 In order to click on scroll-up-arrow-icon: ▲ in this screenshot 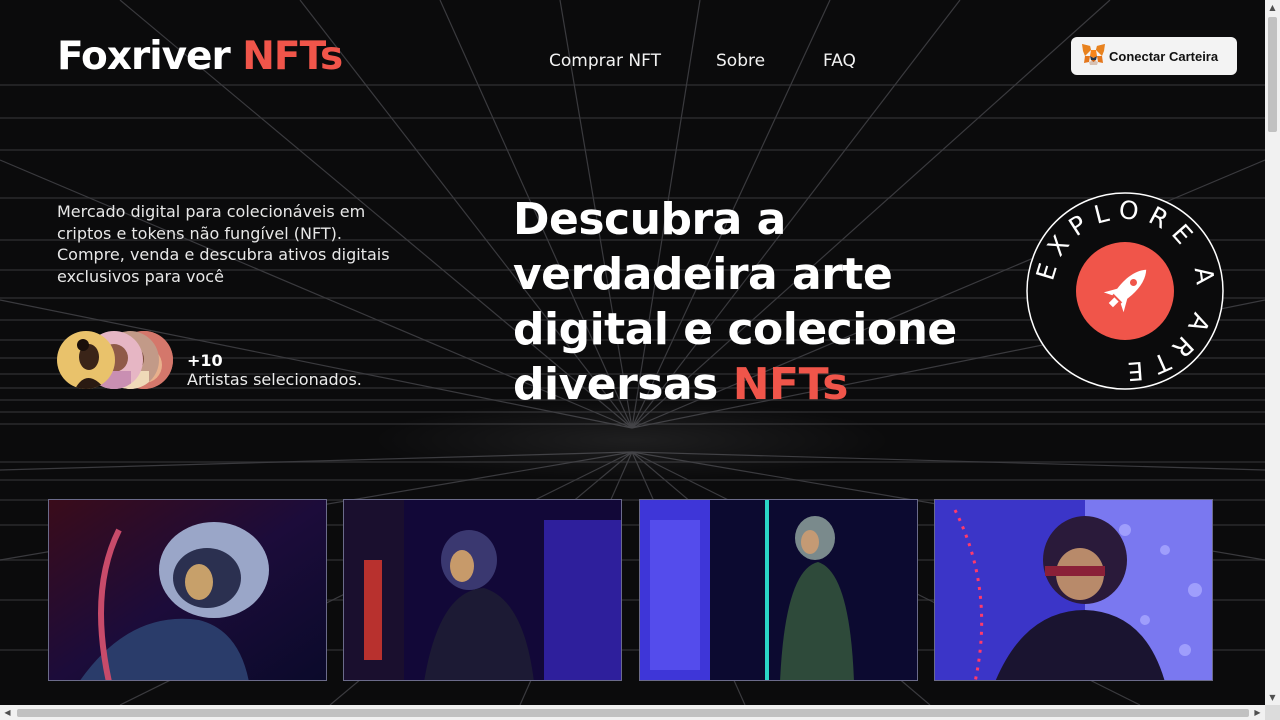, I will do `click(1272, 7)`.